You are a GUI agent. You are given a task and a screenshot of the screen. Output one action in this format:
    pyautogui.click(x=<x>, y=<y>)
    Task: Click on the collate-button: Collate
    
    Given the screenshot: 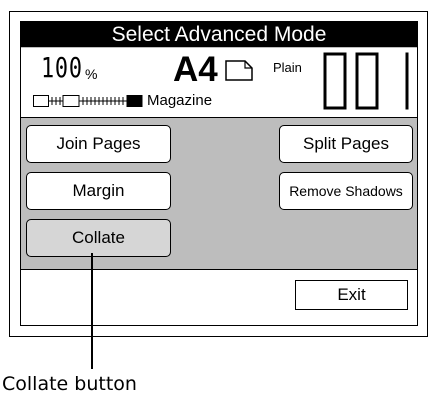 What is the action you would take?
    pyautogui.click(x=98, y=238)
    